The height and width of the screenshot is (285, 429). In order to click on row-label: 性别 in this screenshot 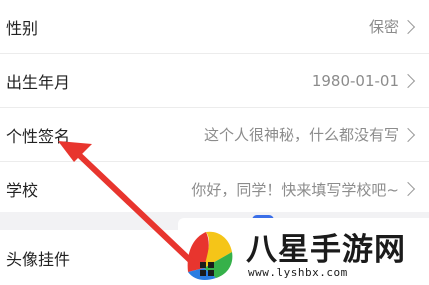, I will do `click(22, 28)`.